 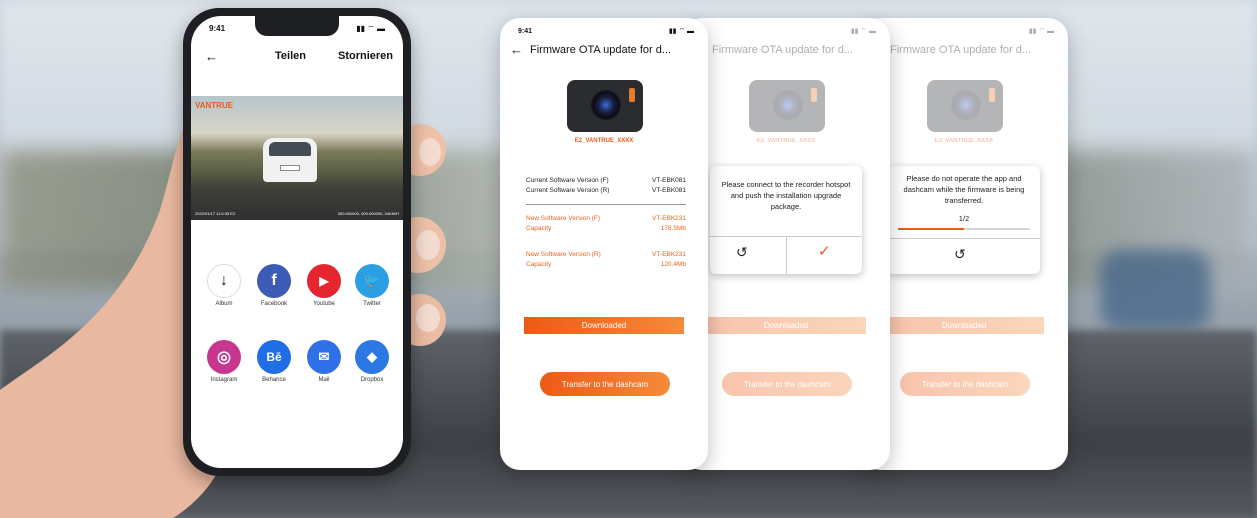 I want to click on checkmark-icon: ✓, so click(x=824, y=251).